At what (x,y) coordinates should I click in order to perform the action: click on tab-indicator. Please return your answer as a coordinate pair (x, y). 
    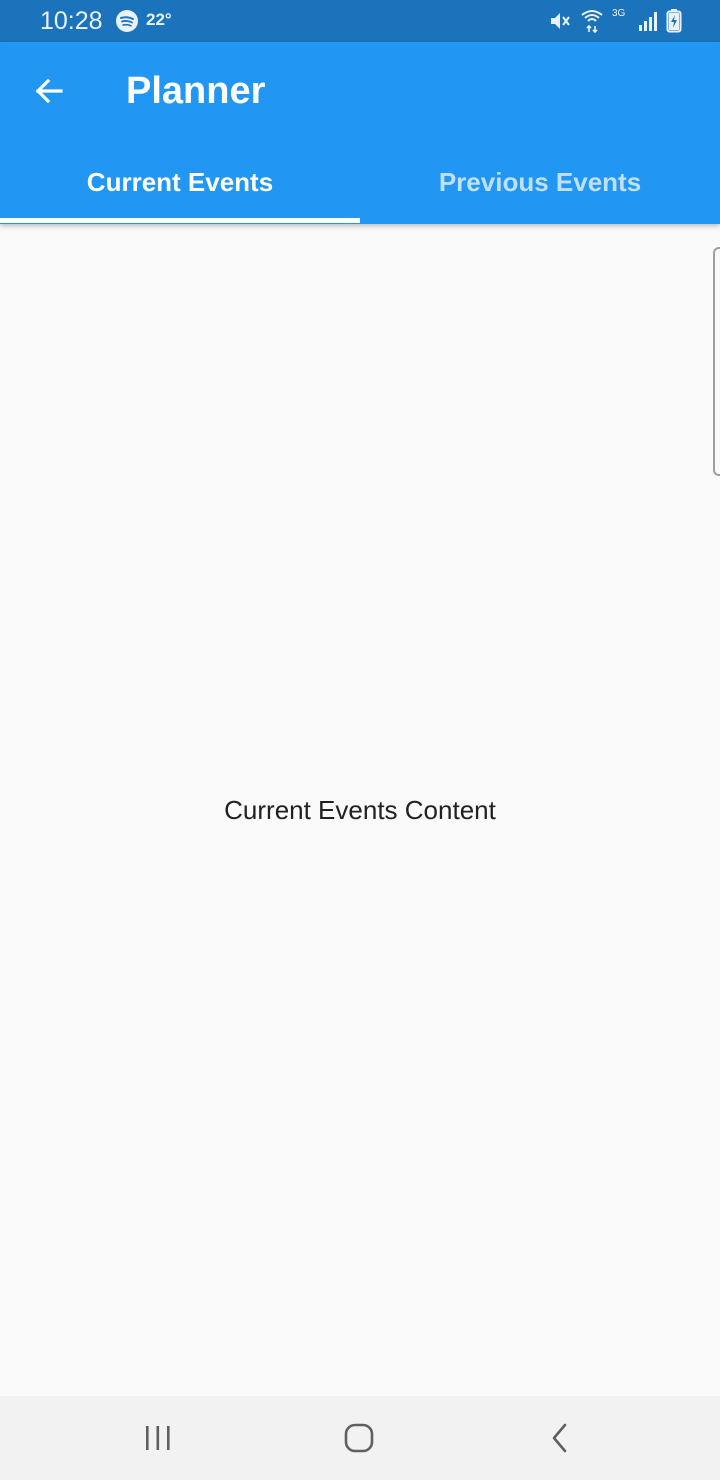
    Looking at the image, I should click on (180, 220).